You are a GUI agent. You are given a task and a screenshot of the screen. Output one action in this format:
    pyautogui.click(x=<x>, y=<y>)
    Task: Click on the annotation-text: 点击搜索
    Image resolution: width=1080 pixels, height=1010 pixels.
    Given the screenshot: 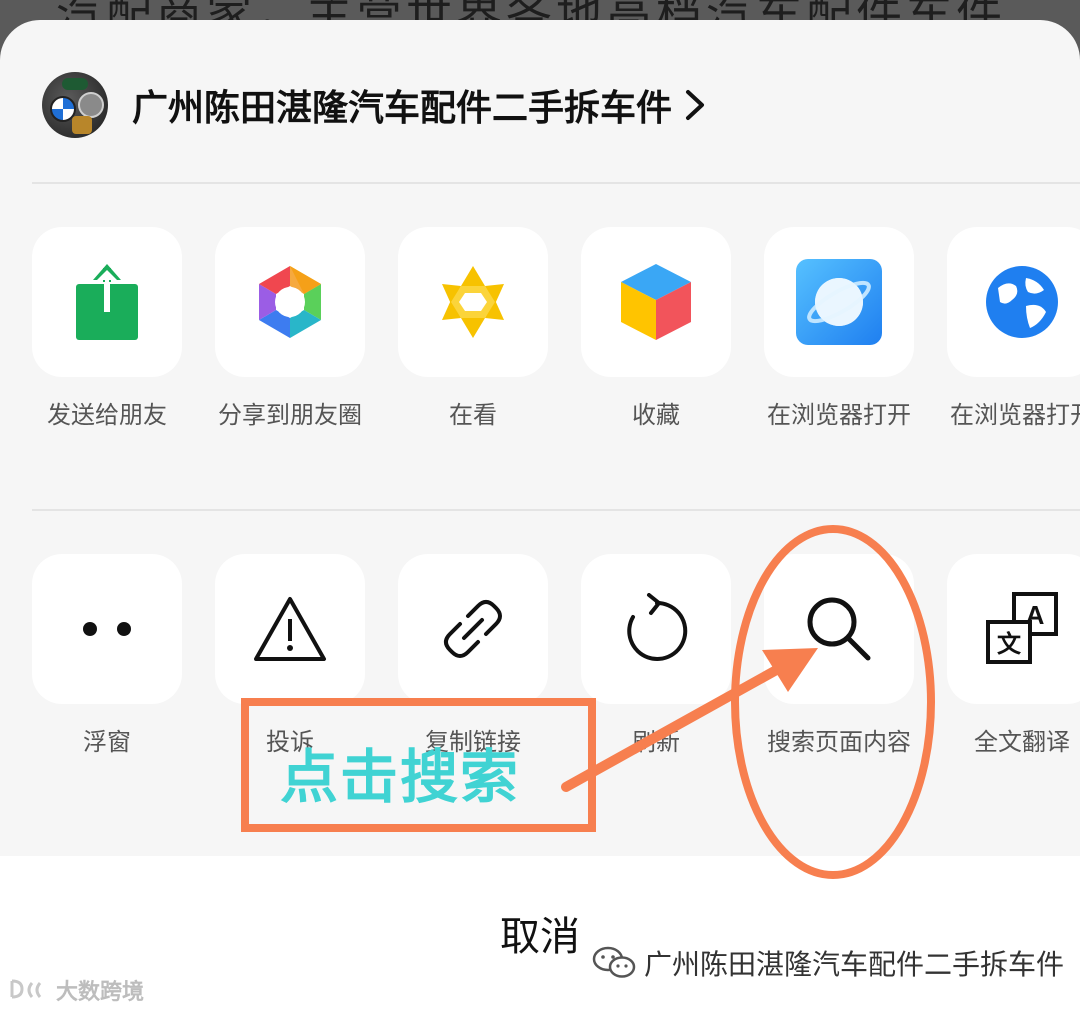 What is the action you would take?
    pyautogui.click(x=400, y=777)
    